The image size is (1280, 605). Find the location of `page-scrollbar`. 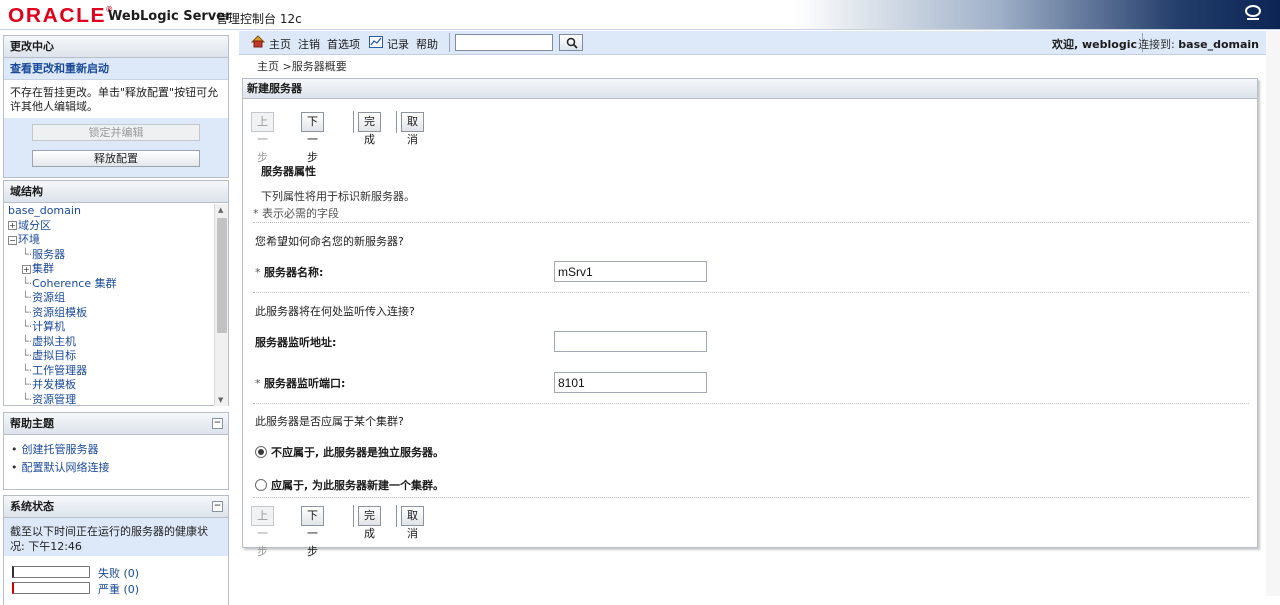

page-scrollbar is located at coordinates (1273, 313).